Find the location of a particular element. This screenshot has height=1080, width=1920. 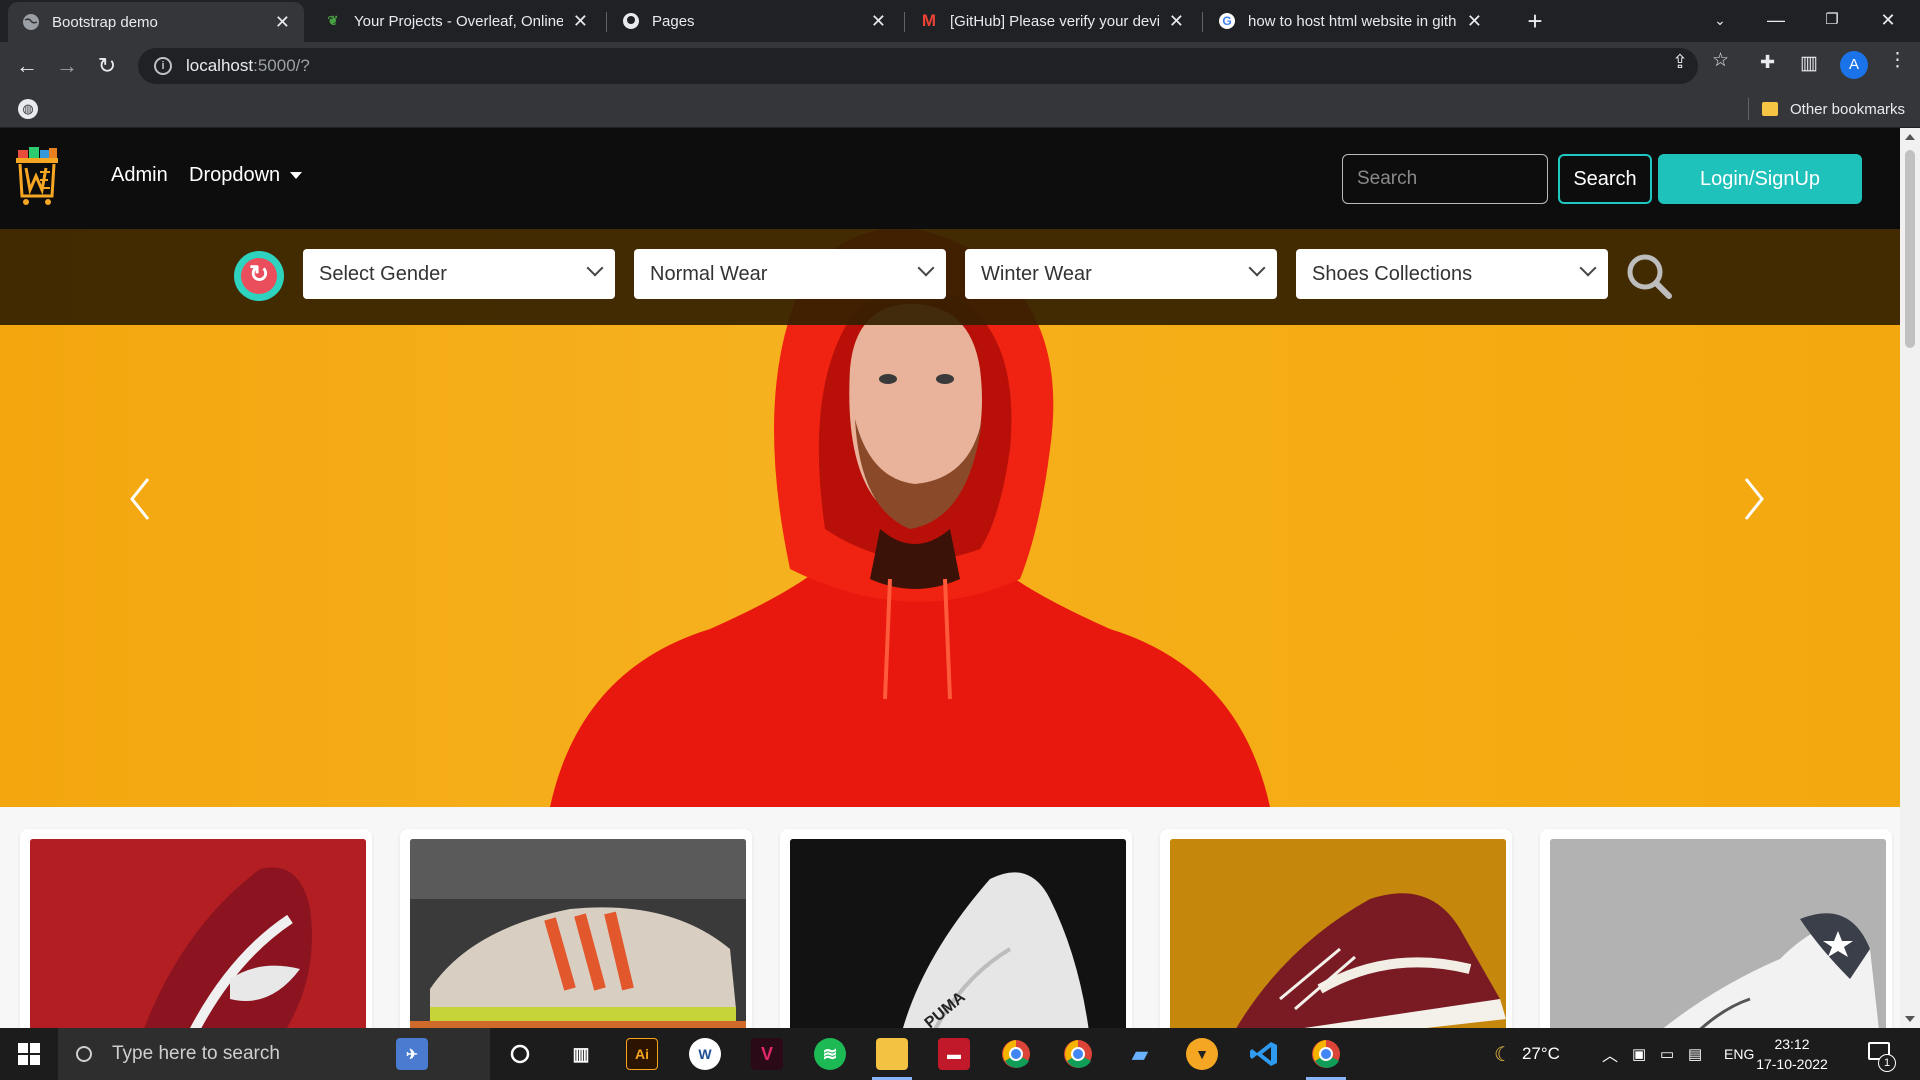

navbar-search-input is located at coordinates (1445, 179).